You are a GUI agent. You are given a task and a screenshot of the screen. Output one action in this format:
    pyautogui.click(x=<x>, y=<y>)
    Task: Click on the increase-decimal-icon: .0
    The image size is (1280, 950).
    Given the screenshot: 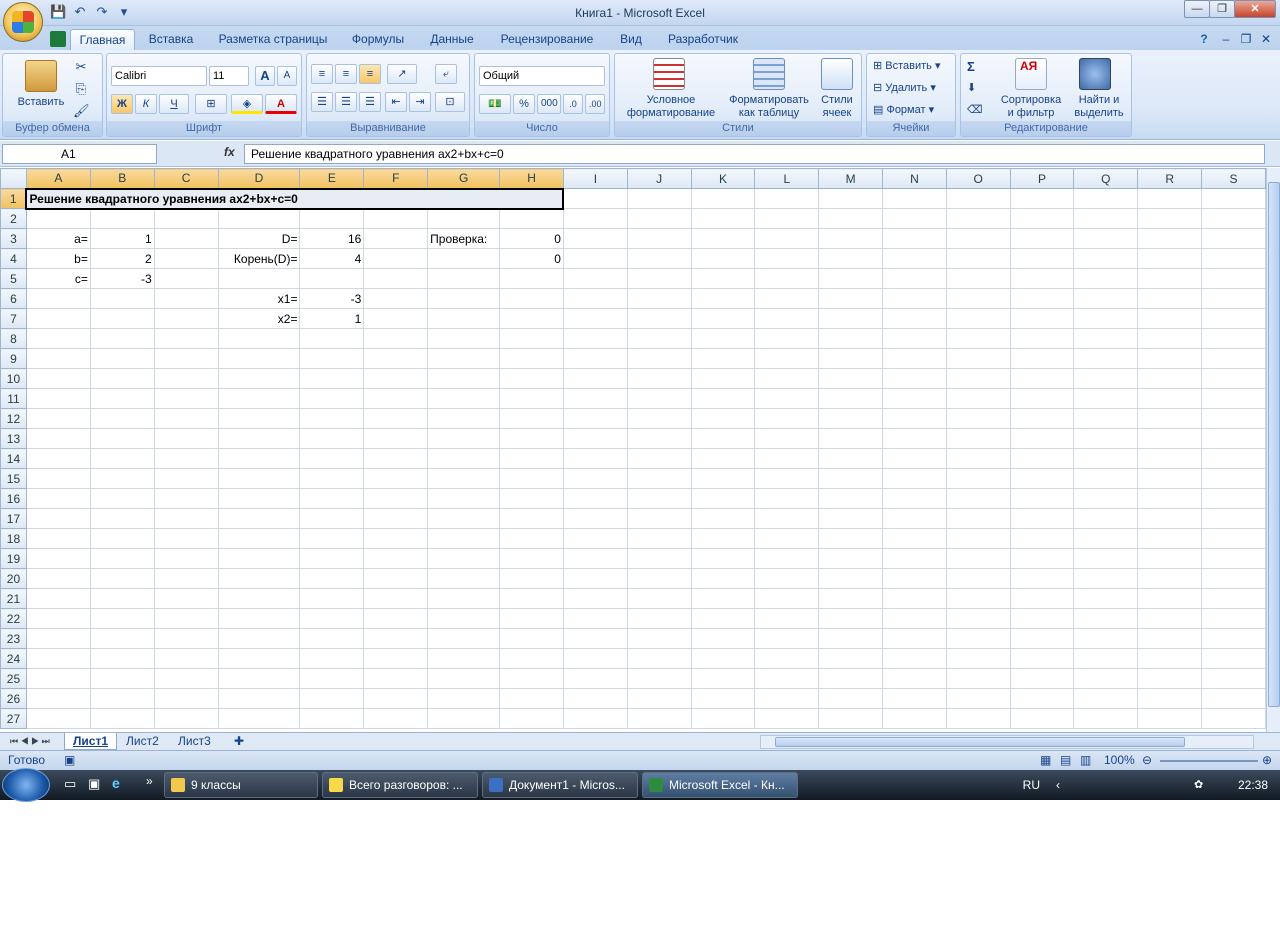 What is the action you would take?
    pyautogui.click(x=573, y=104)
    